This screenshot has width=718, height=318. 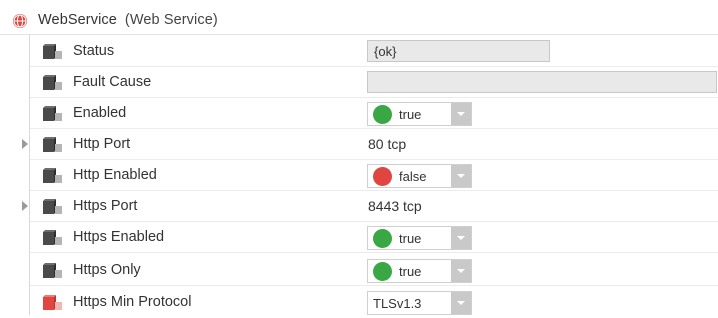 I want to click on select-value: false, so click(x=413, y=176).